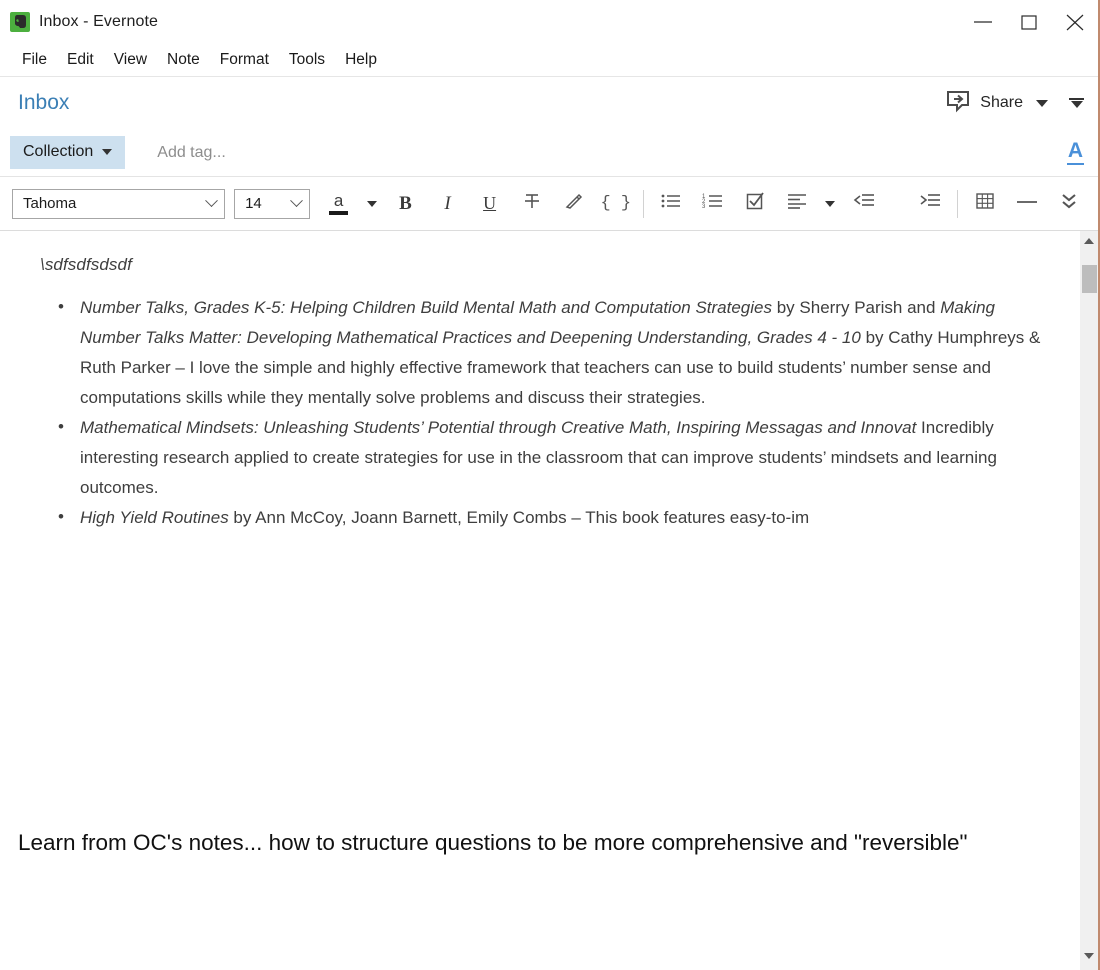 The height and width of the screenshot is (970, 1100). I want to click on table-grid-icon, so click(985, 203).